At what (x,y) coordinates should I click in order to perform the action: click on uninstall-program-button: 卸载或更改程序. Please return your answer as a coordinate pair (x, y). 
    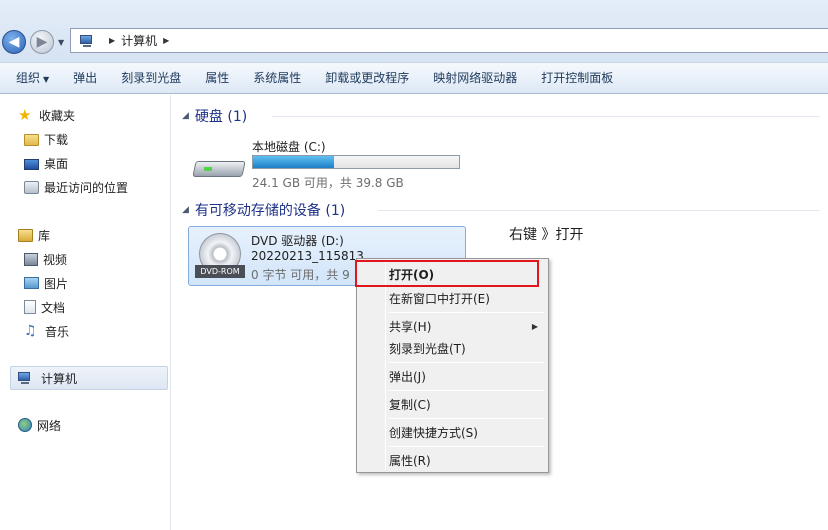
    Looking at the image, I should click on (367, 78).